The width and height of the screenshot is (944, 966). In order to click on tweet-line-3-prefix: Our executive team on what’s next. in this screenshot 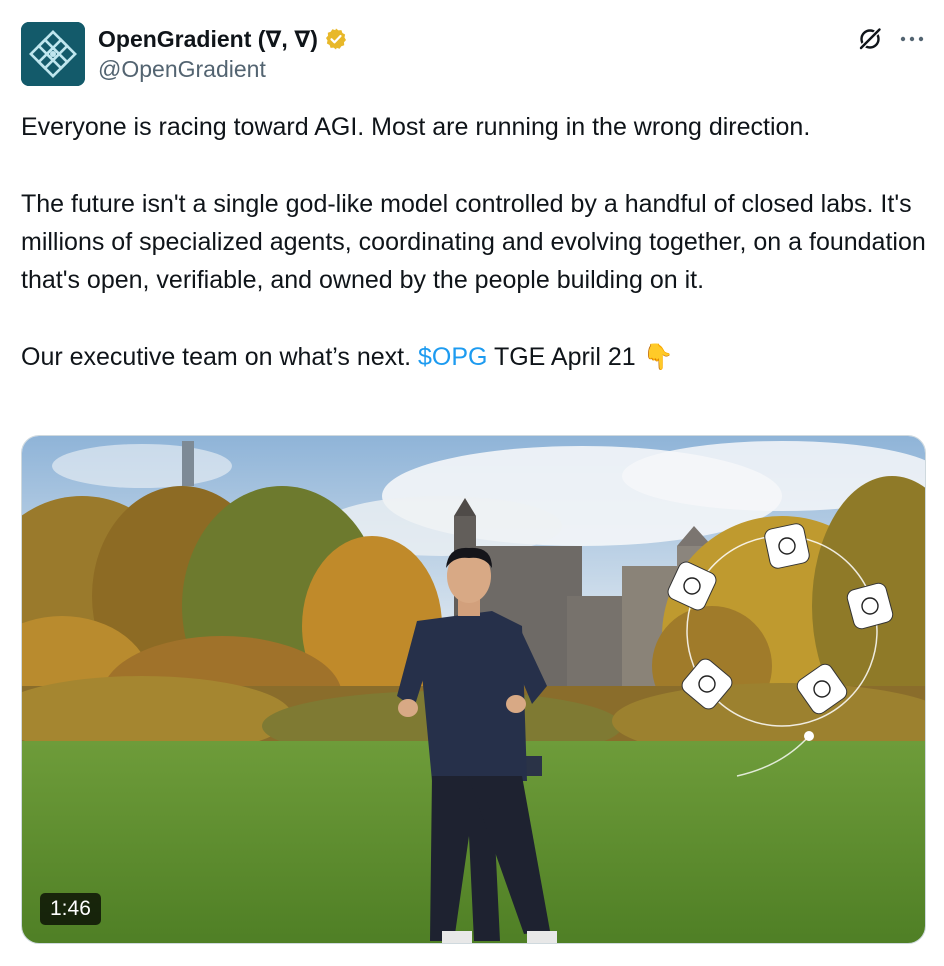, I will do `click(219, 356)`.